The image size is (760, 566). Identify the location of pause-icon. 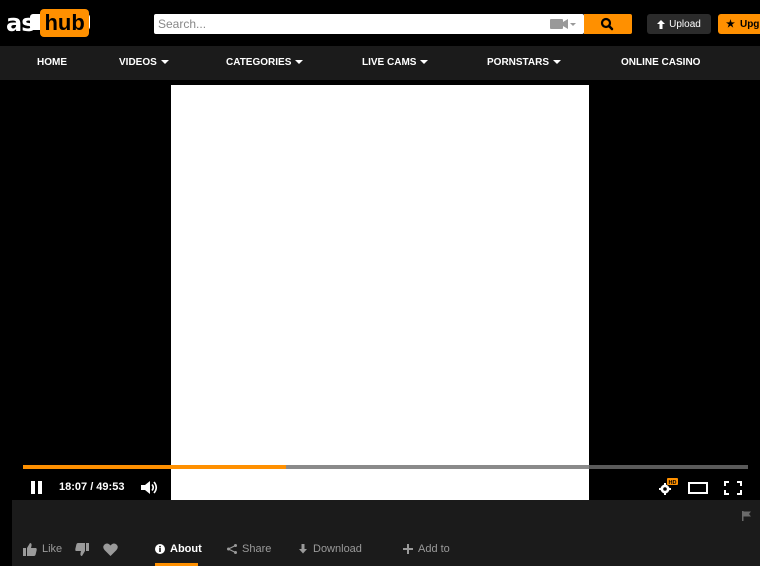
(37, 487).